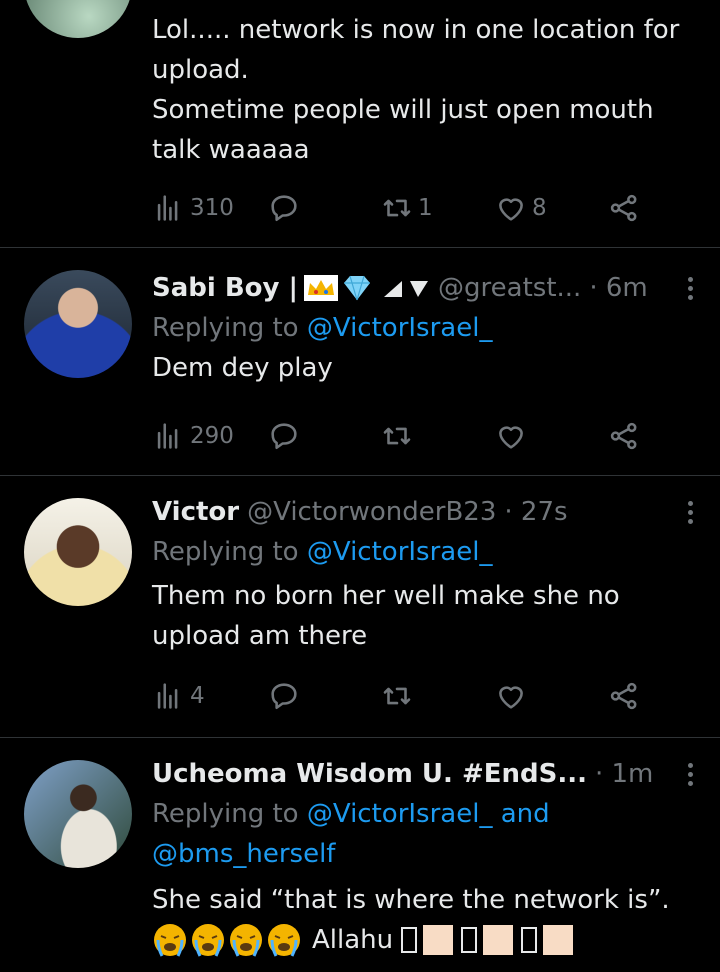 The height and width of the screenshot is (972, 720). Describe the element at coordinates (353, 940) in the screenshot. I see `trailing-text: Allahu` at that location.